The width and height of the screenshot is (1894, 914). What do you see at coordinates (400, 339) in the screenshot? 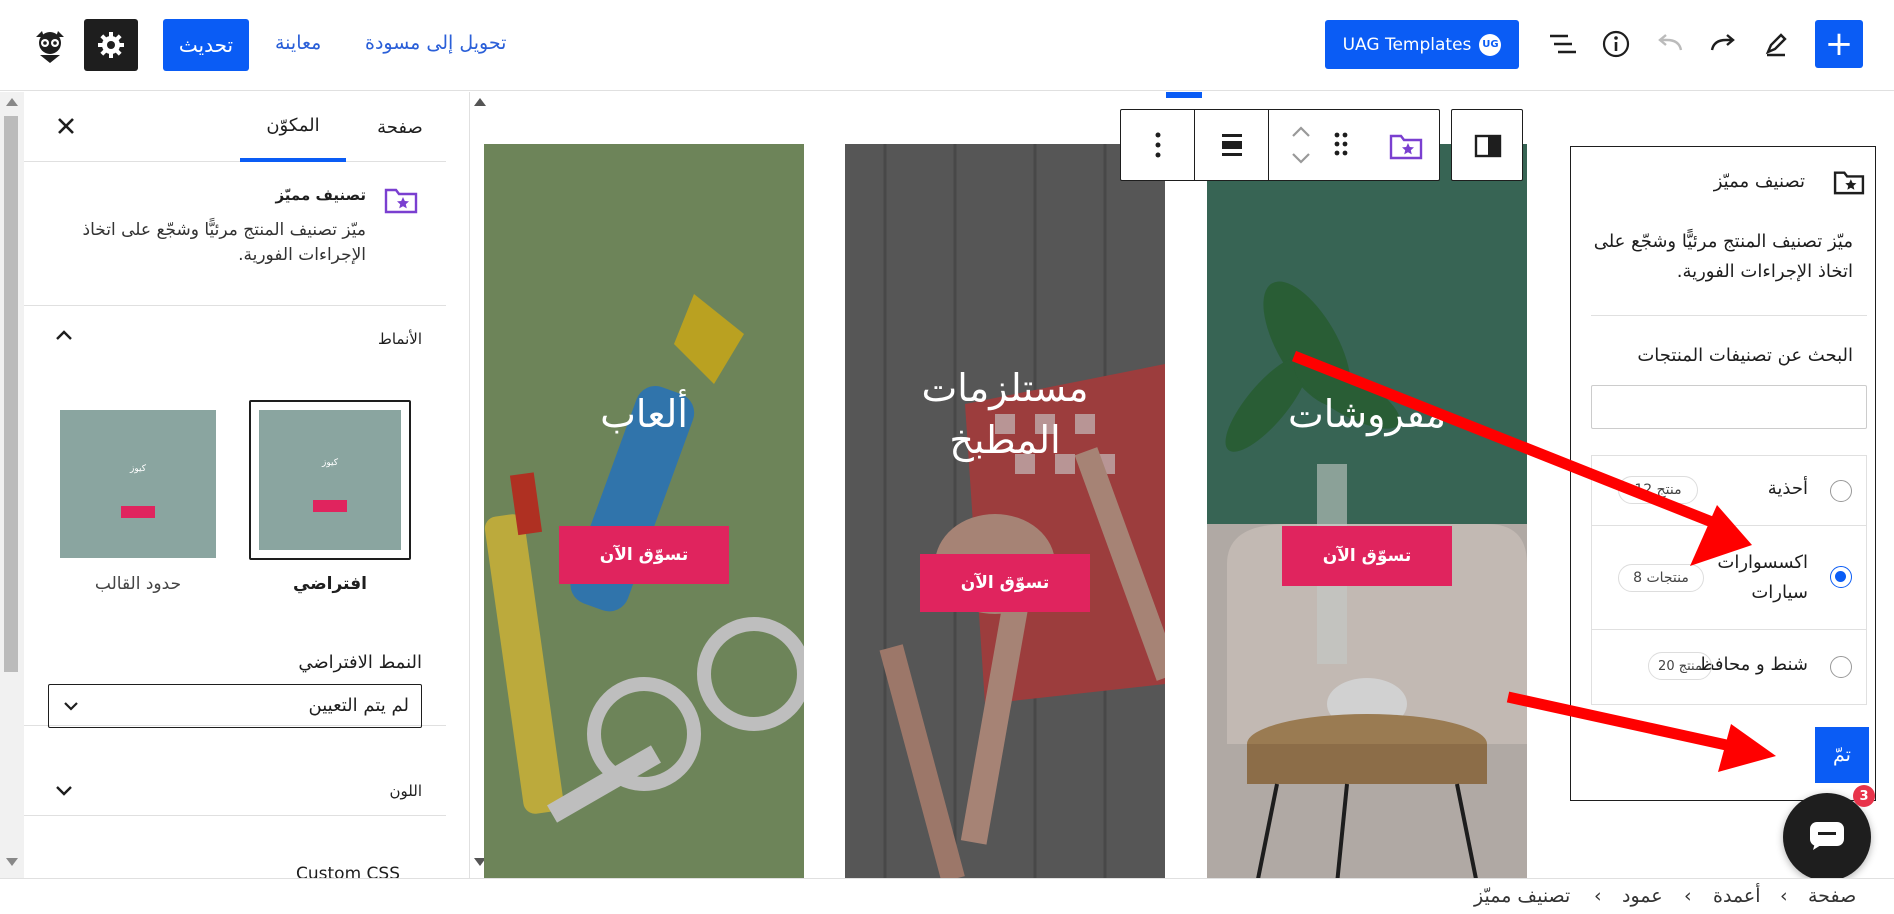
I see `styles-heading: الأنماط` at bounding box center [400, 339].